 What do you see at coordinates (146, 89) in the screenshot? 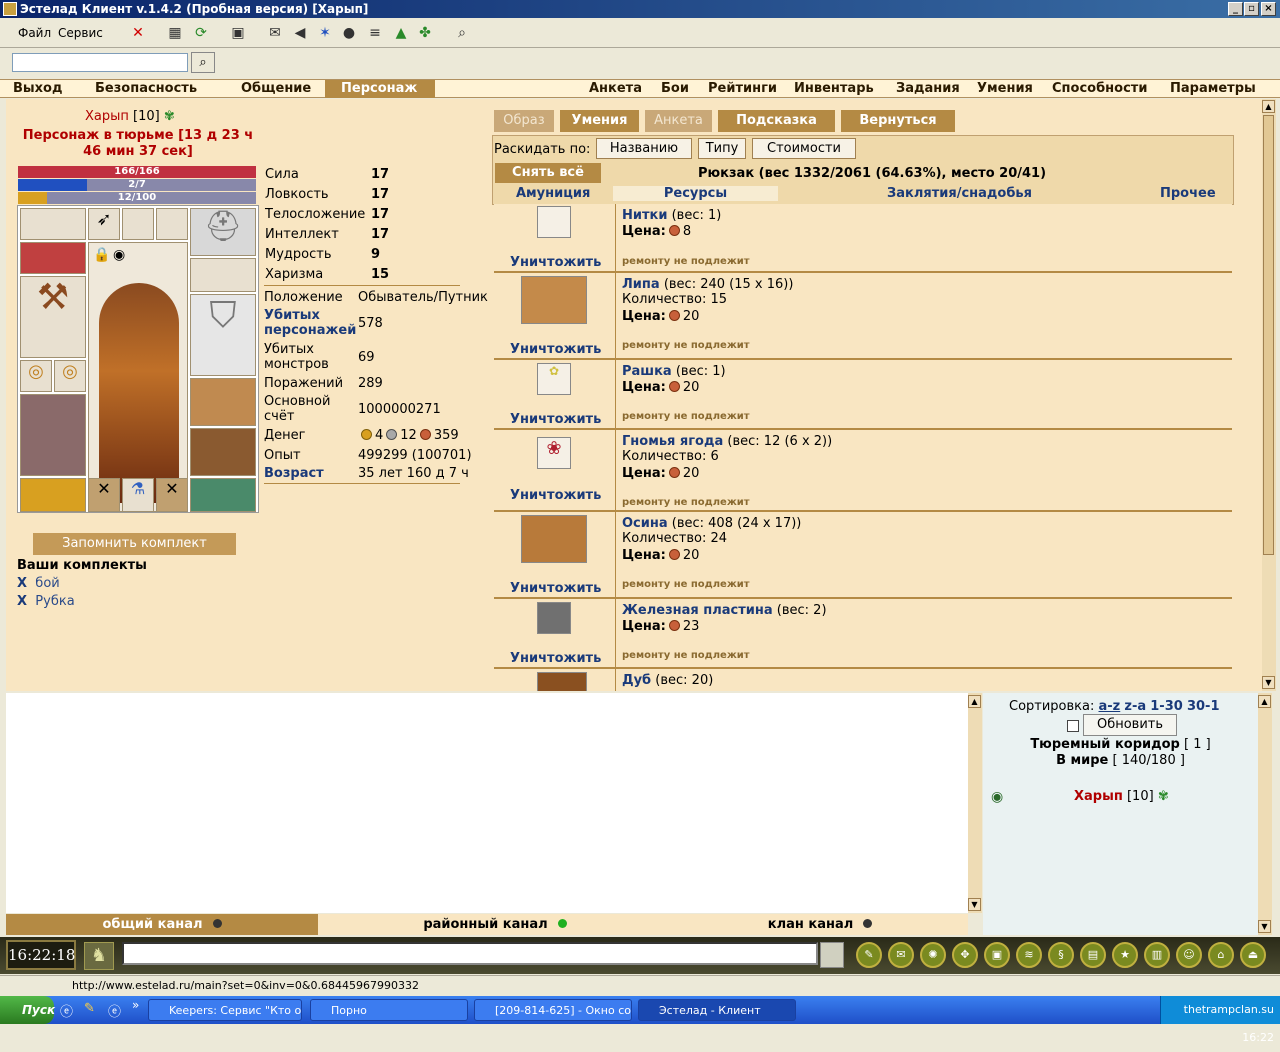
I see `nav-security: Безопасность` at bounding box center [146, 89].